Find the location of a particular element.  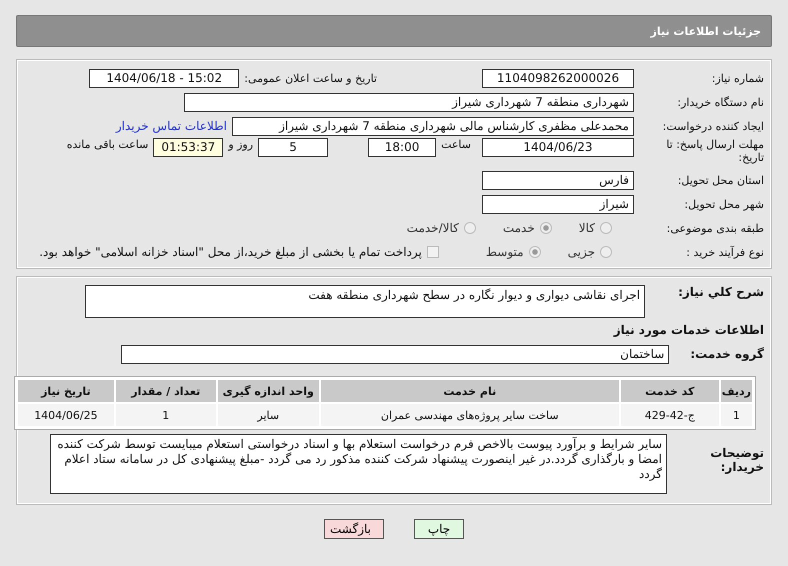

field-label: ساعت باقی مانده is located at coordinates (107, 144).